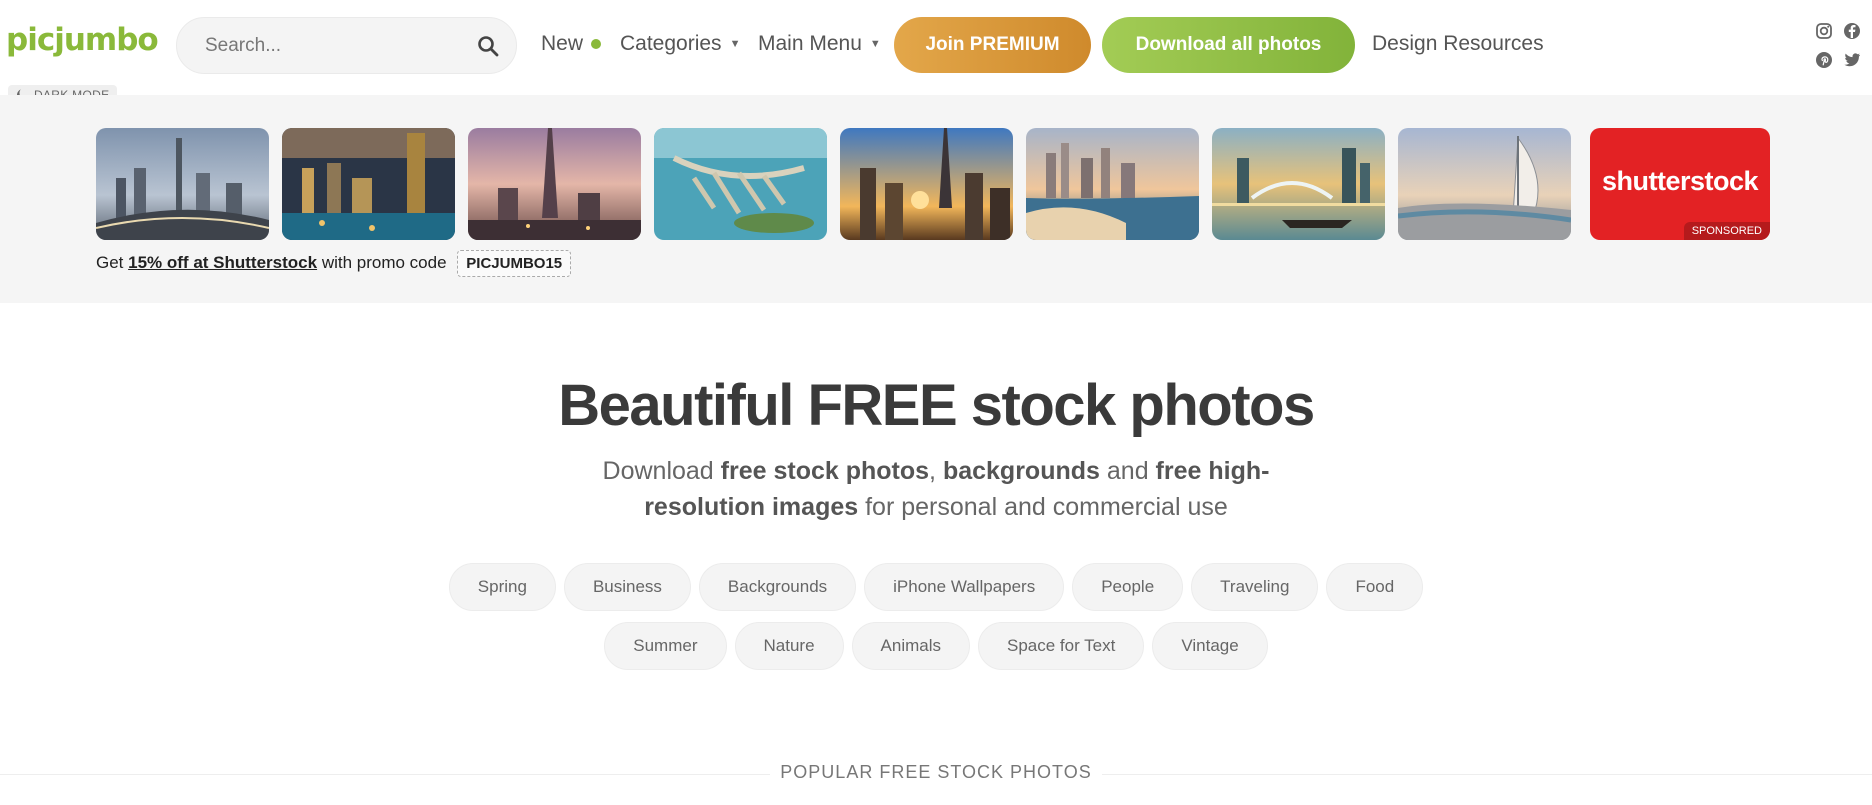 The height and width of the screenshot is (805, 1872). I want to click on subtitle-part: for personal and commercial use, so click(1043, 507).